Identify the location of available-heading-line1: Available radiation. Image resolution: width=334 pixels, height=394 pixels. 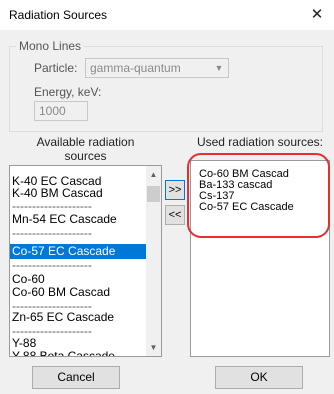
(85, 142).